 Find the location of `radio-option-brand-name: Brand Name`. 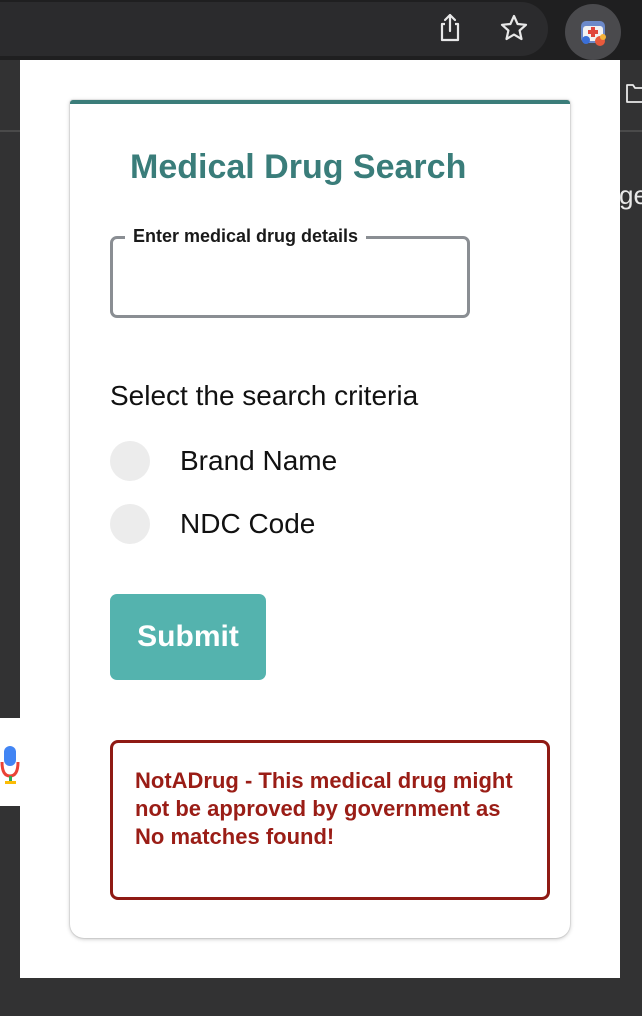

radio-option-brand-name: Brand Name is located at coordinates (223, 461).